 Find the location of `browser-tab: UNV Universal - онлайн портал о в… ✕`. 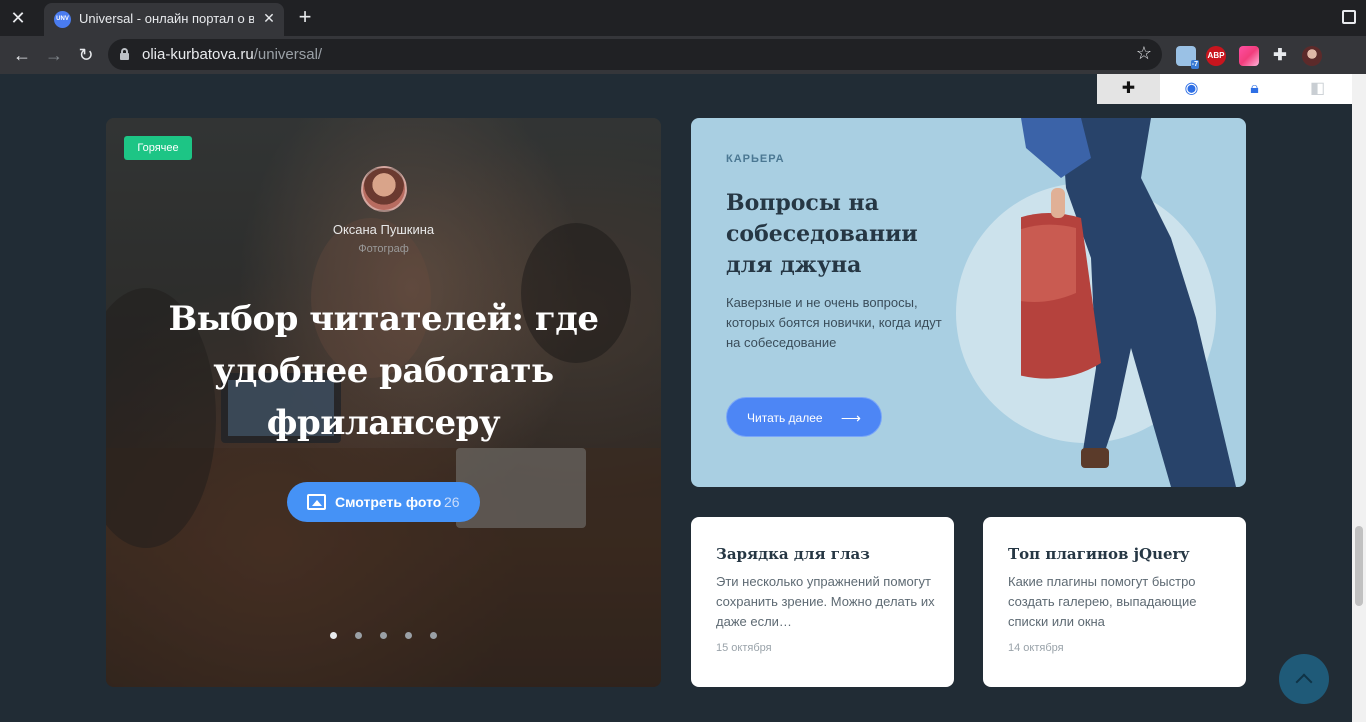

browser-tab: UNV Universal - онлайн портал о в… ✕ is located at coordinates (164, 19).